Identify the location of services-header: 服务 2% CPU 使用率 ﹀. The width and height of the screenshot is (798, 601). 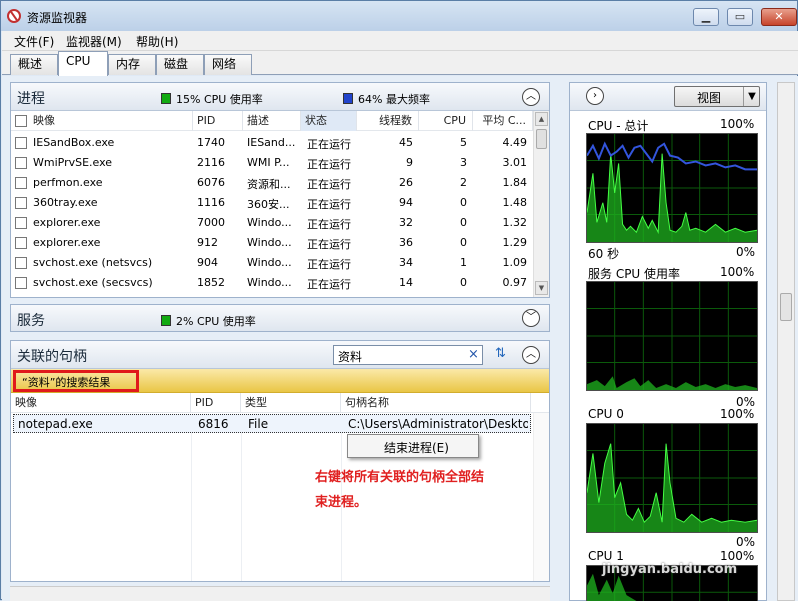
(280, 318).